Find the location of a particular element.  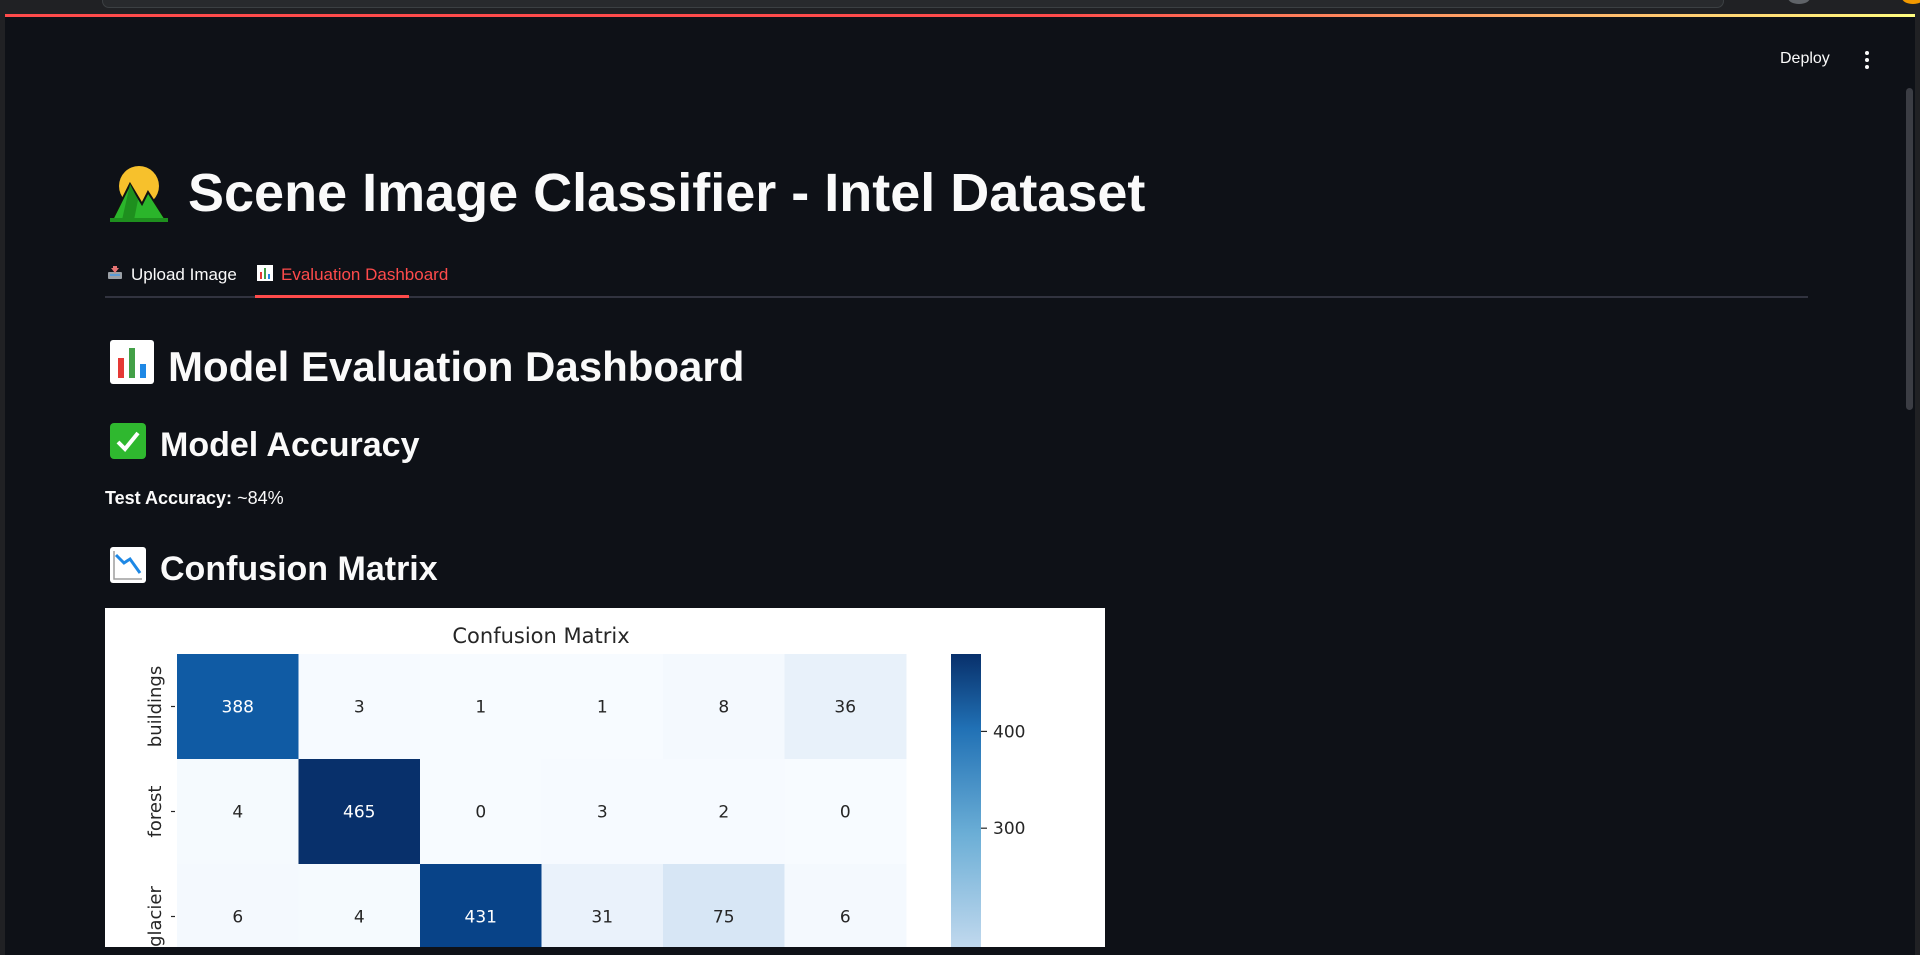

heatmap-value-label: 388 is located at coordinates (238, 708).